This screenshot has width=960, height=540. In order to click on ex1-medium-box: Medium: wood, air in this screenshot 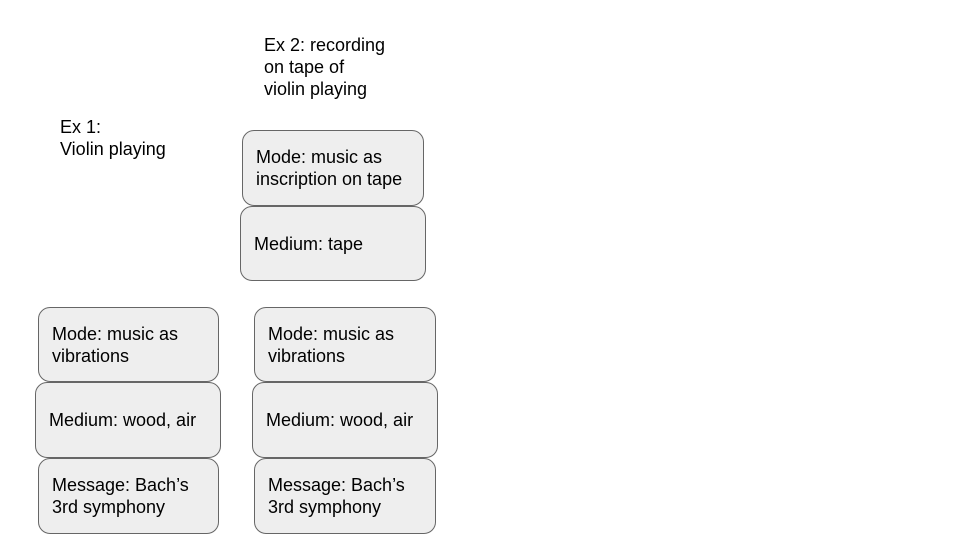, I will do `click(128, 420)`.